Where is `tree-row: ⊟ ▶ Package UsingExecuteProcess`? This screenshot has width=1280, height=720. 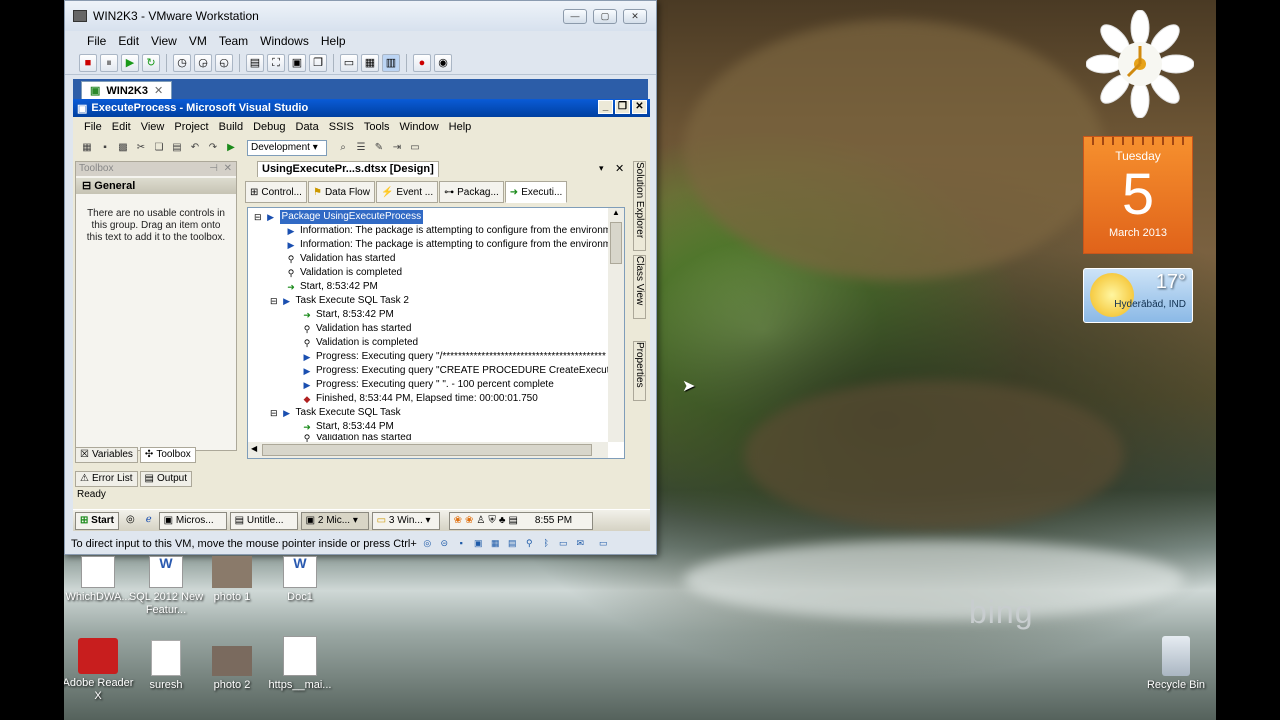 tree-row: ⊟ ▶ Package UsingExecuteProcess is located at coordinates (339, 217).